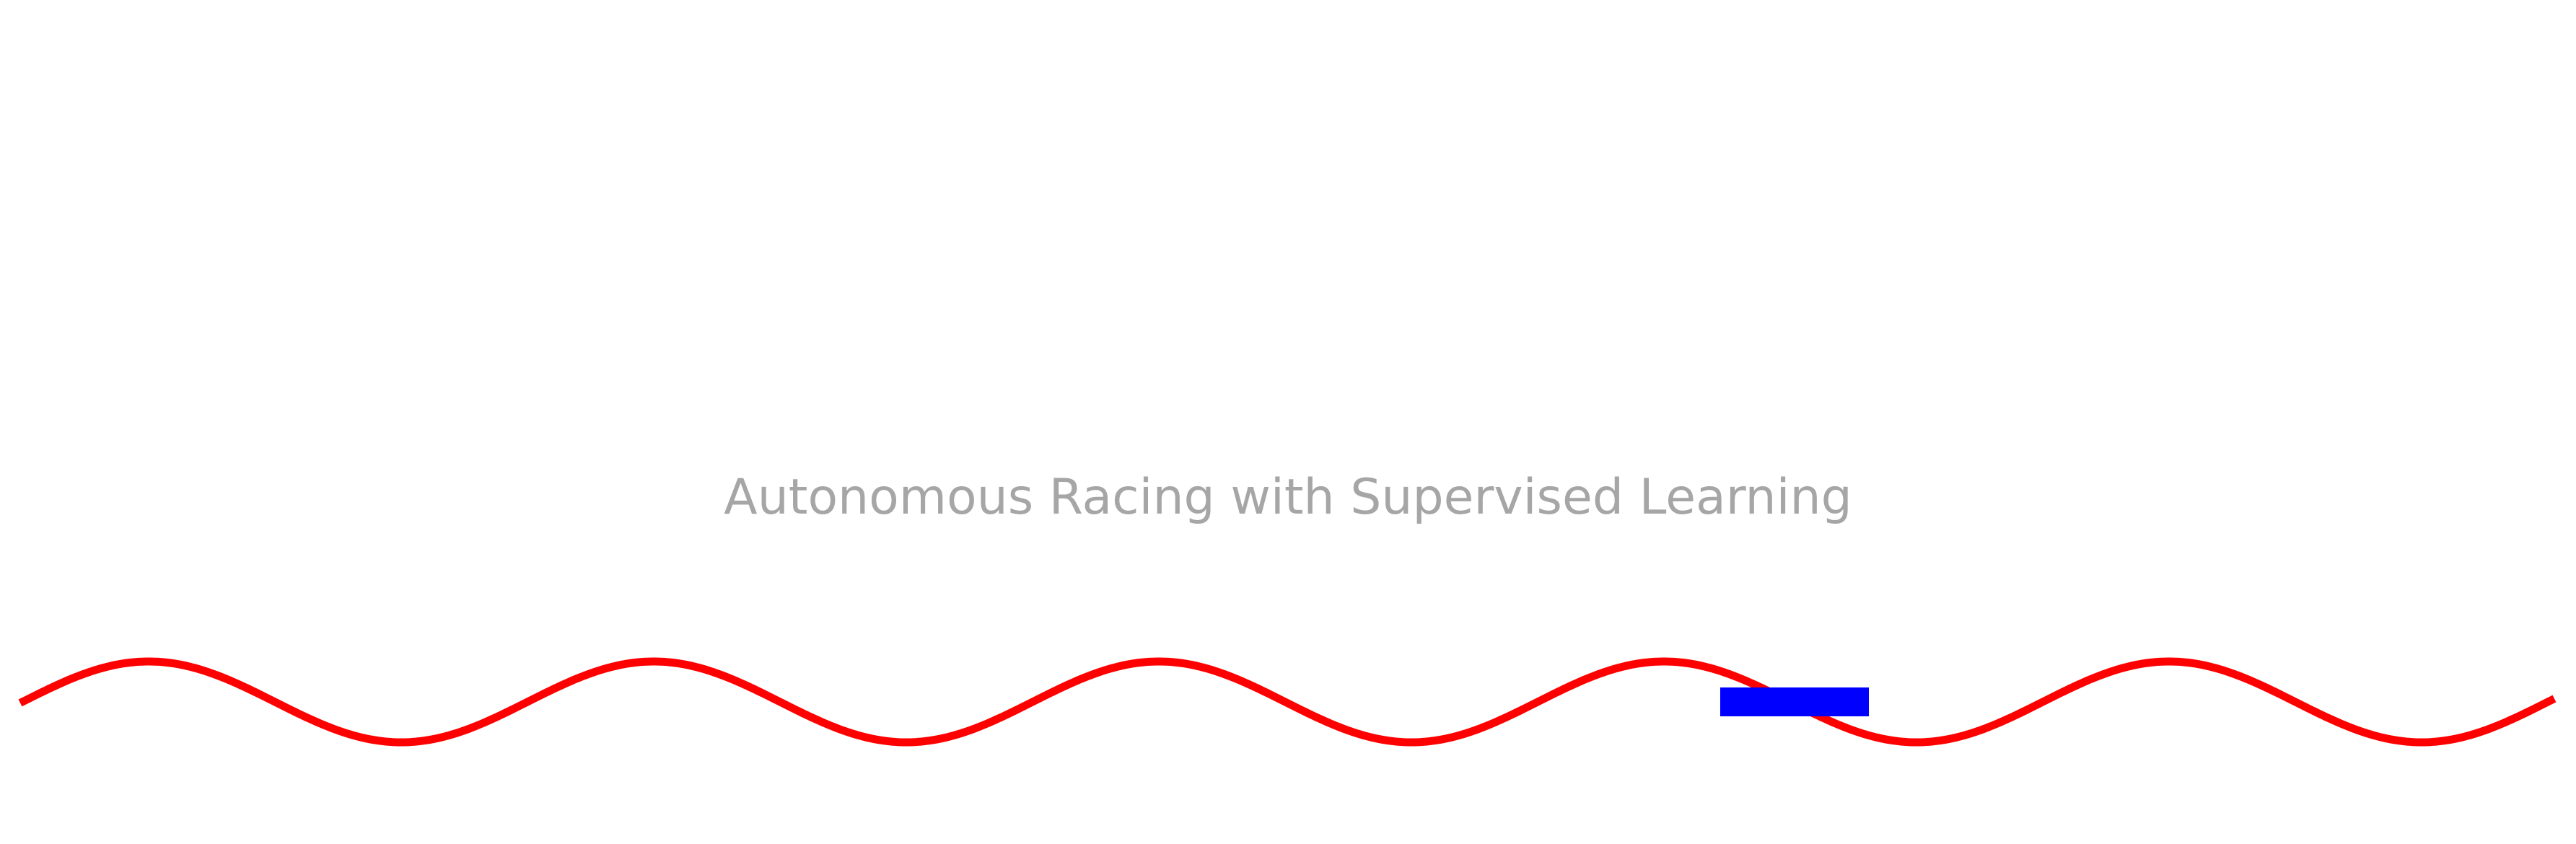 Image resolution: width=2576 pixels, height=844 pixels. I want to click on game-scene, so click(1287, 702).